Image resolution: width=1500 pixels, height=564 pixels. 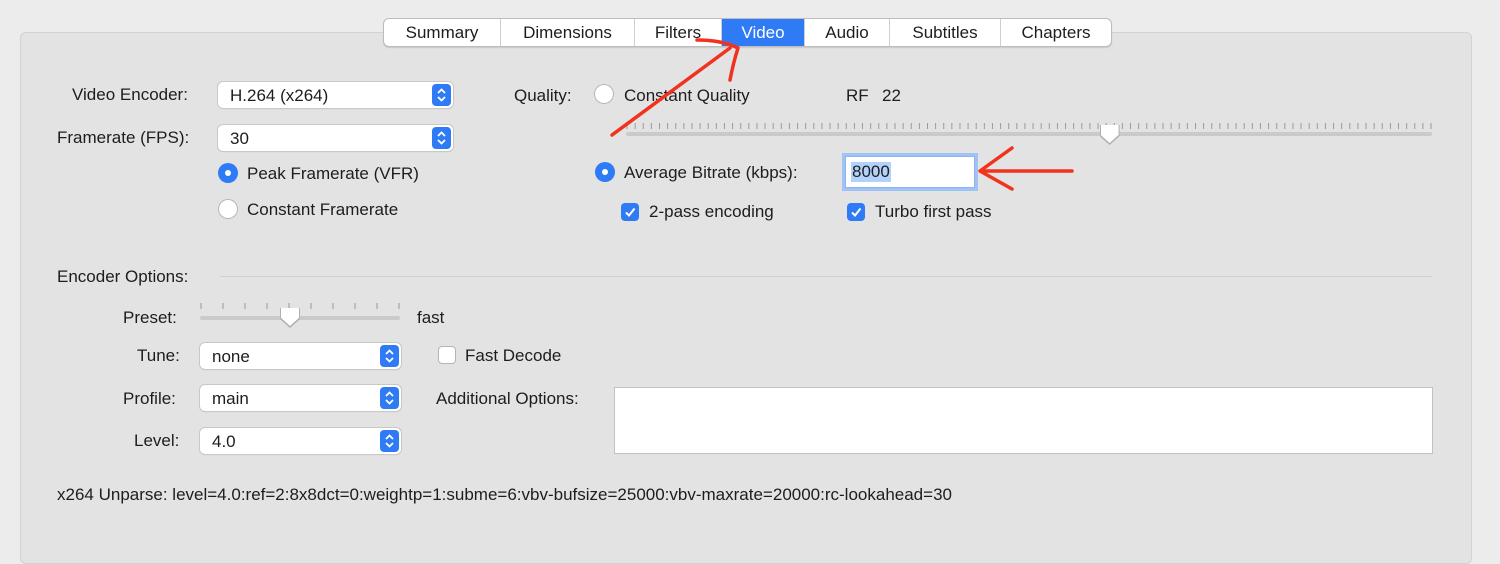 What do you see at coordinates (568, 32) in the screenshot?
I see `tab-dimensions: Dimensions` at bounding box center [568, 32].